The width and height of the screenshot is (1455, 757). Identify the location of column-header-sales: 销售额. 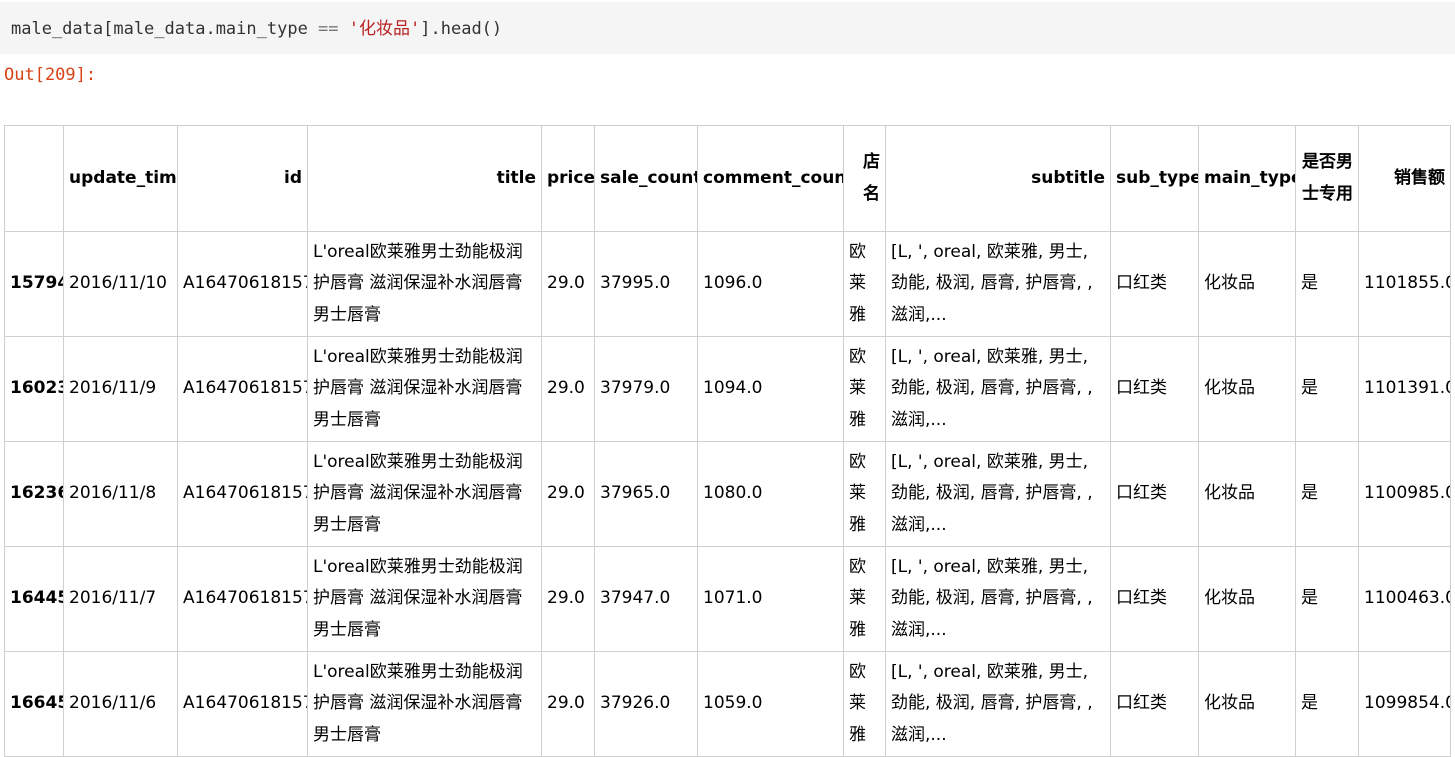
(1404, 178).